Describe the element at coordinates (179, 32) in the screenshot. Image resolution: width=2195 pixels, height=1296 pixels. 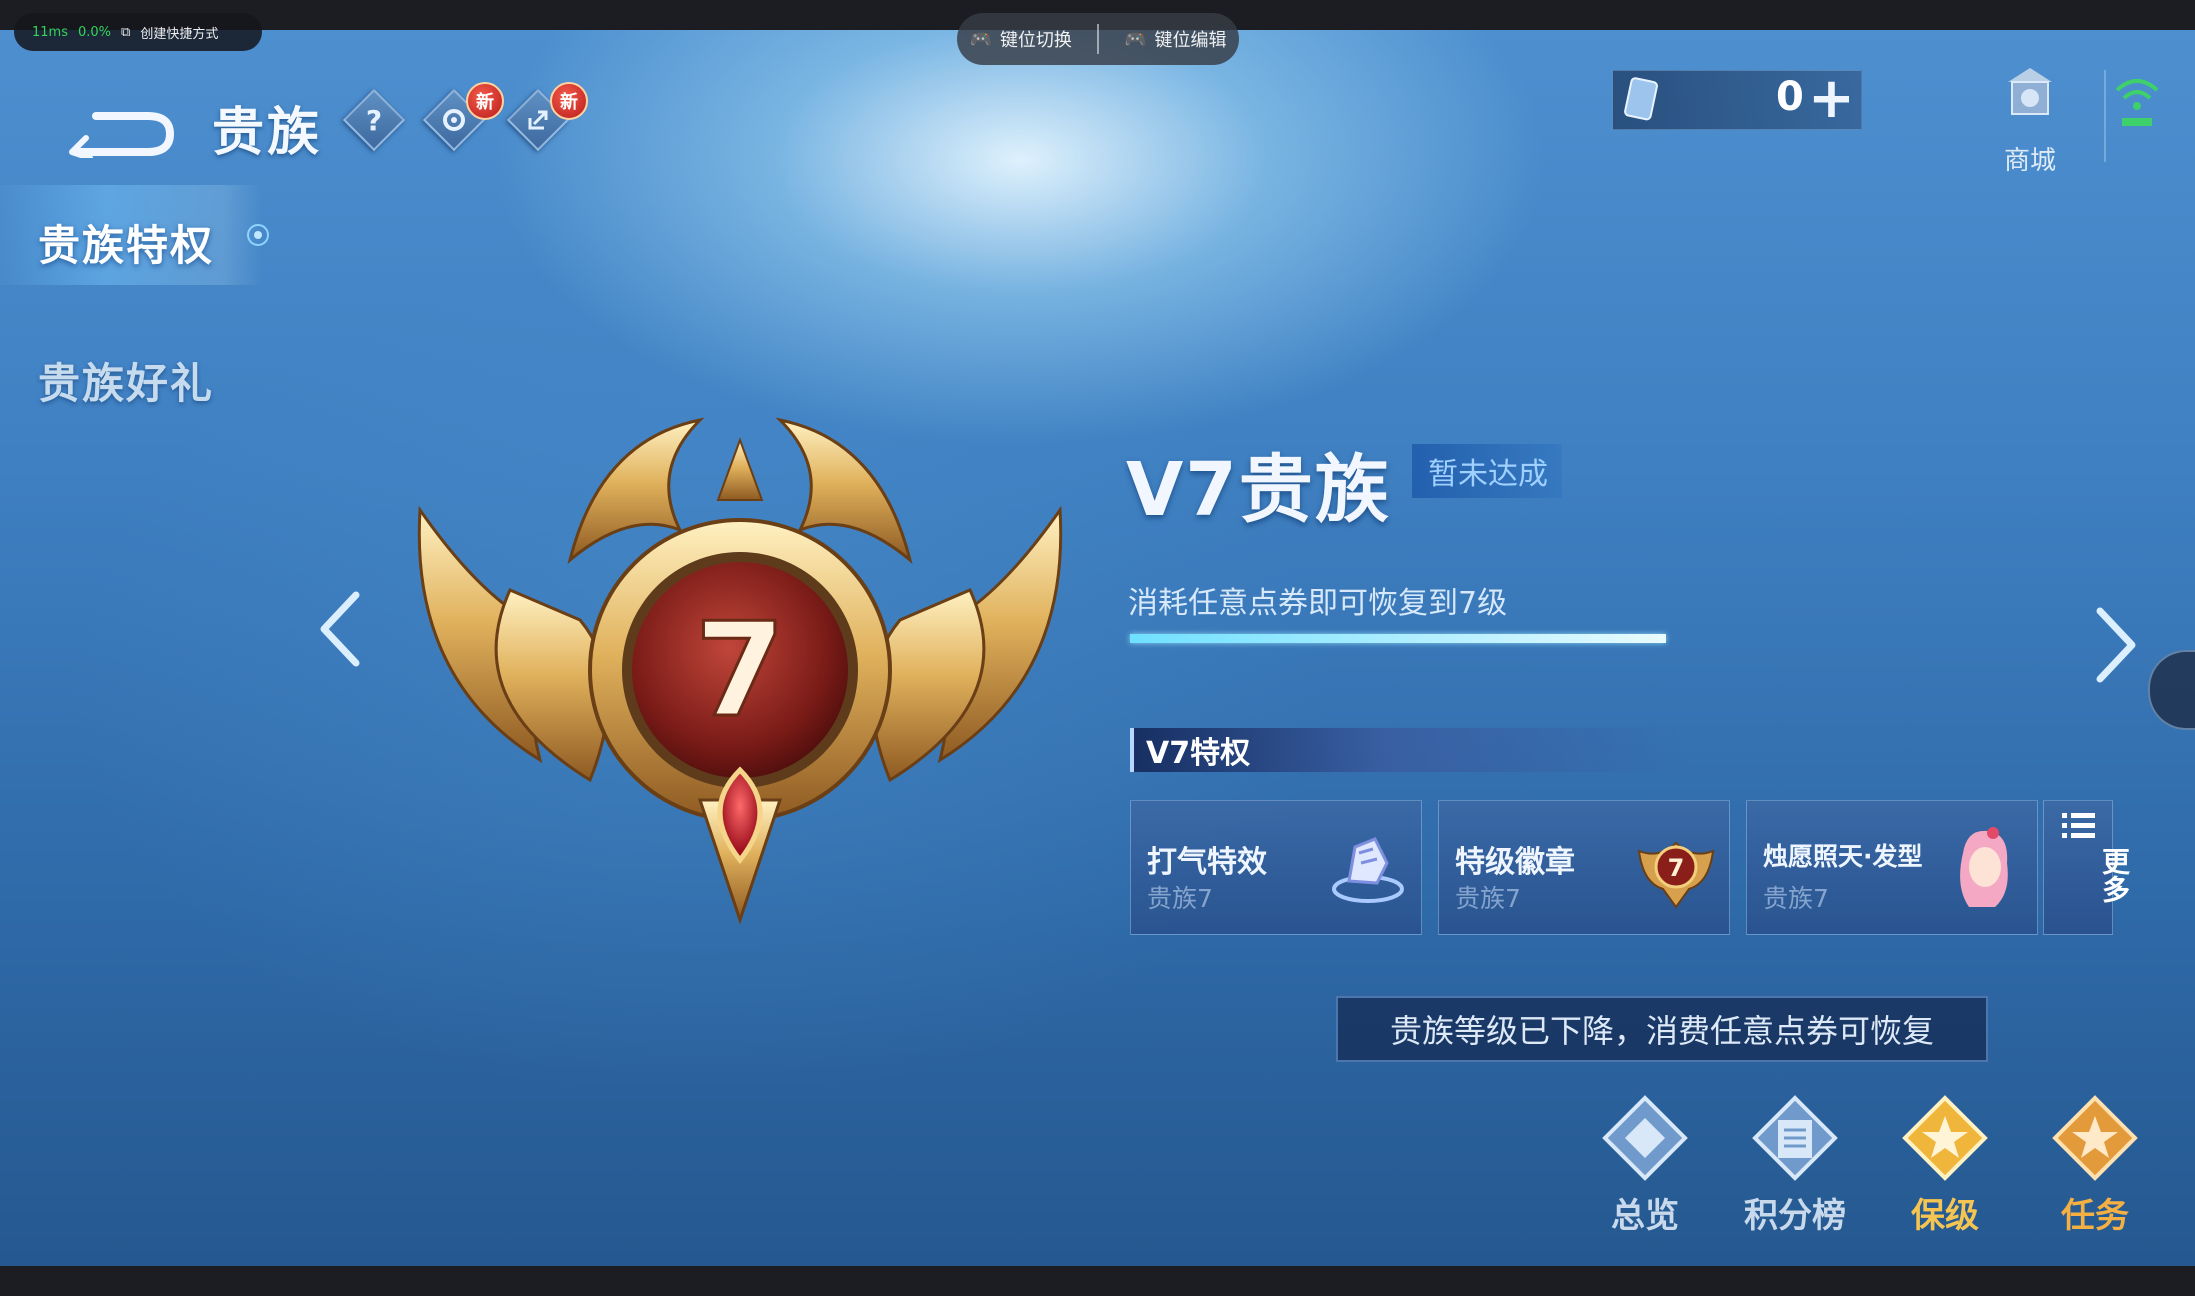
I see `create-shortcut-button: 创建快捷方式` at that location.